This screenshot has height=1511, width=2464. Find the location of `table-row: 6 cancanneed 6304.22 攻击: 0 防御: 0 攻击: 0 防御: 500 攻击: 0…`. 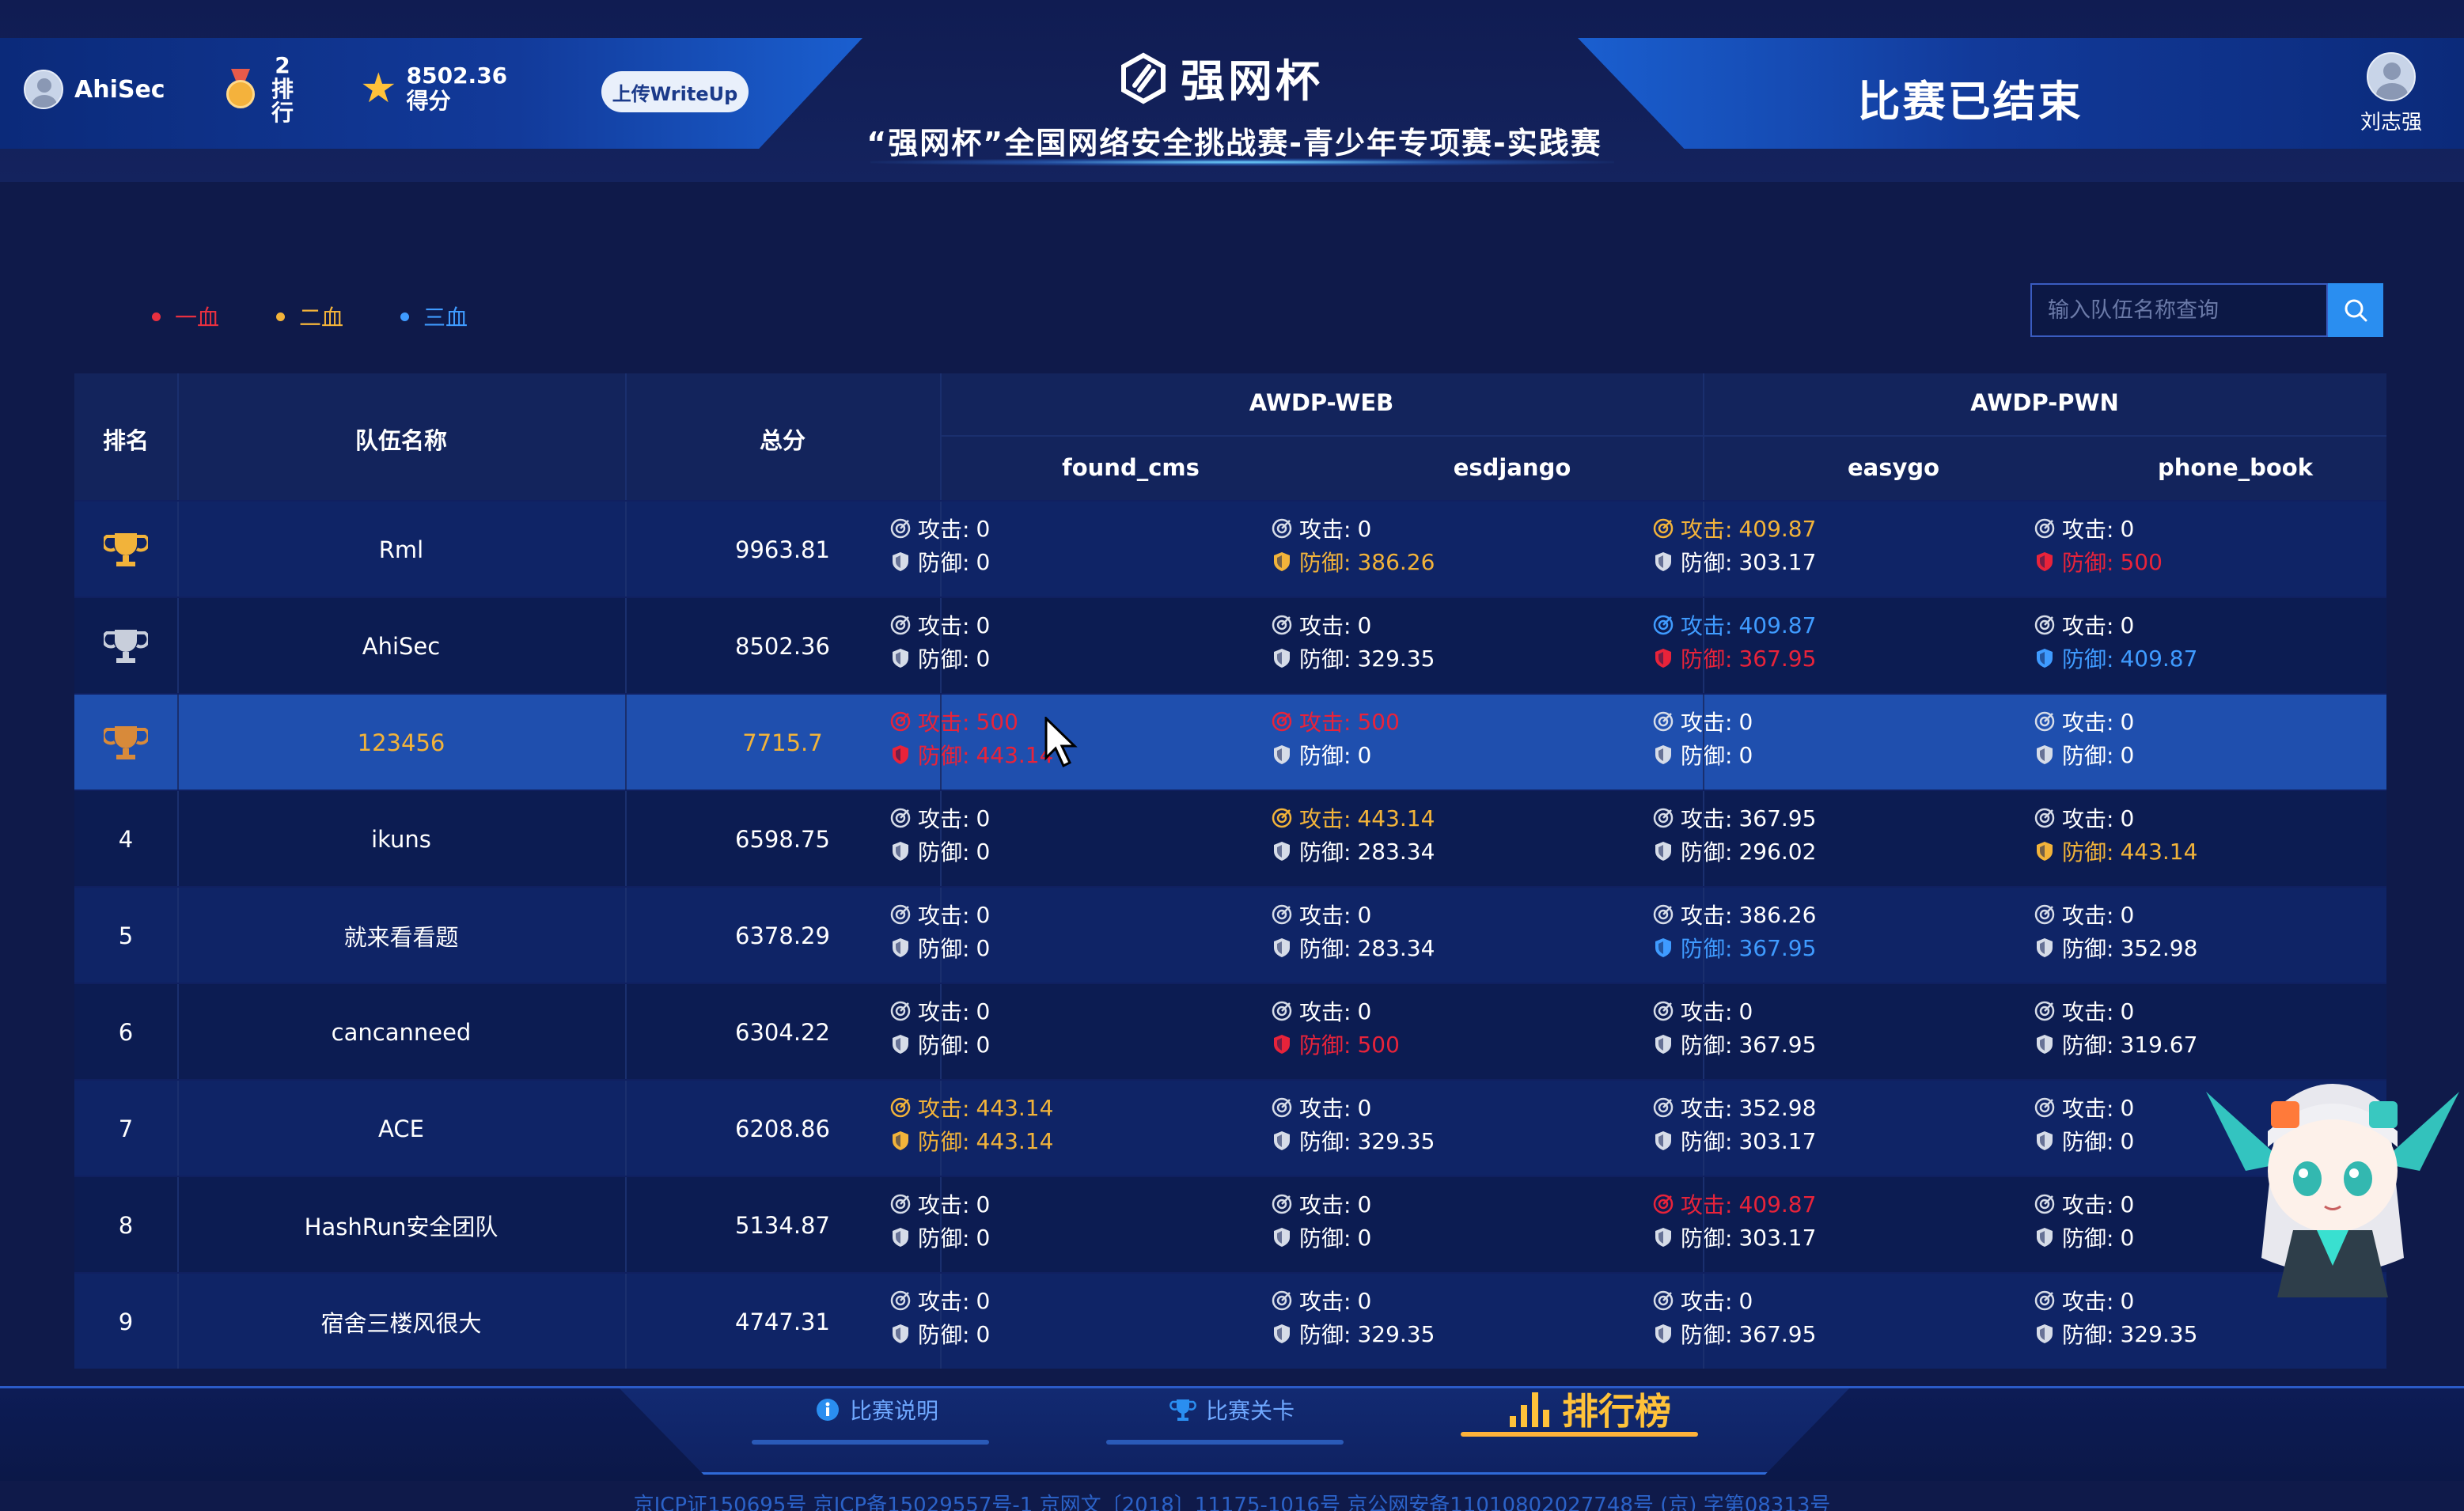

table-row: 6 cancanneed 6304.22 攻击: 0 防御: 0 攻击: 0 防御: 500 攻击: 0… is located at coordinates (1230, 1031).